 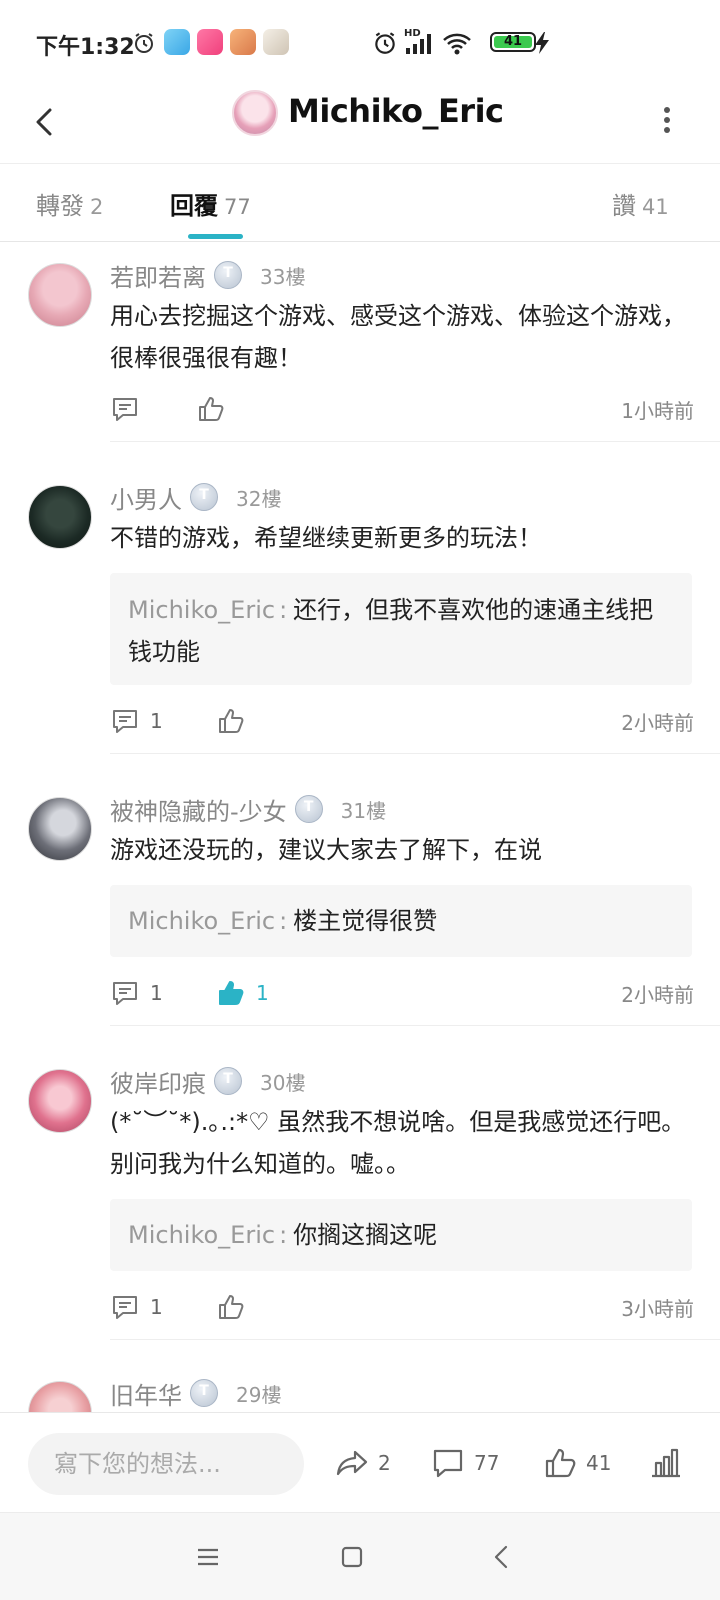 I want to click on reply-text: 你搁这搁这呢, so click(x=365, y=1235).